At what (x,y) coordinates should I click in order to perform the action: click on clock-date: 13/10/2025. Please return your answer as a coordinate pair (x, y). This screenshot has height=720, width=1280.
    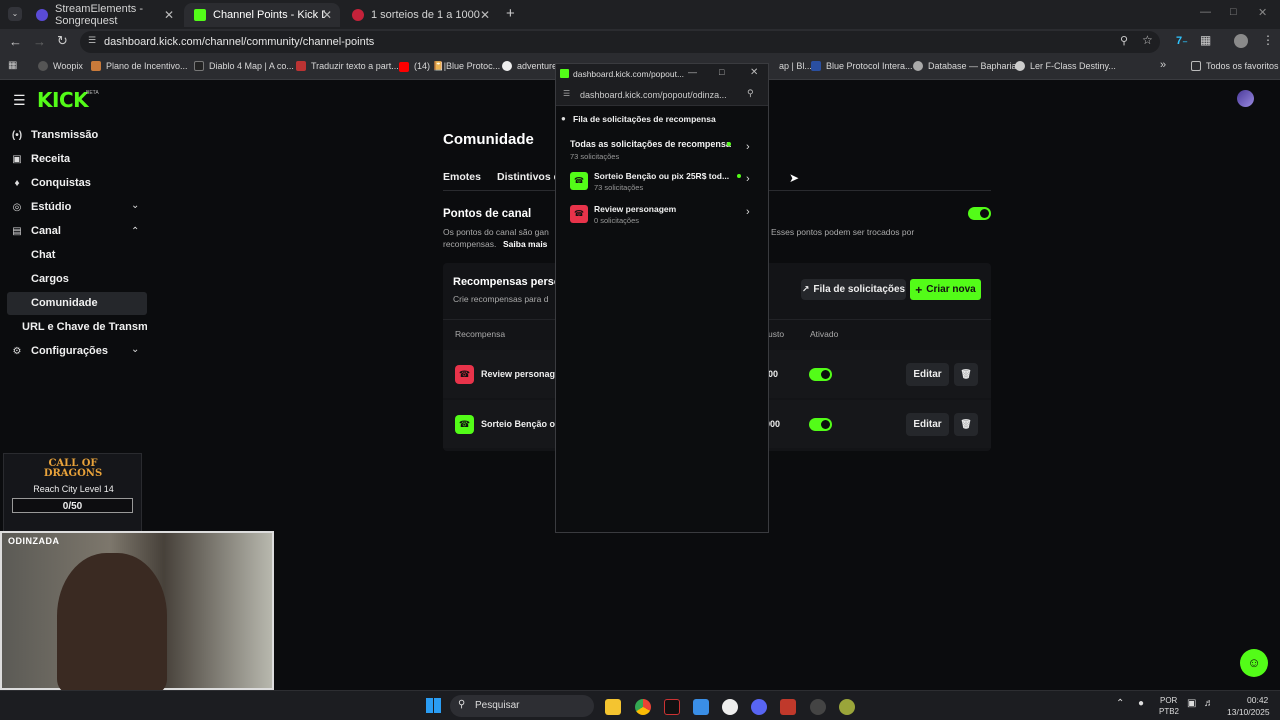
    Looking at the image, I should click on (1248, 712).